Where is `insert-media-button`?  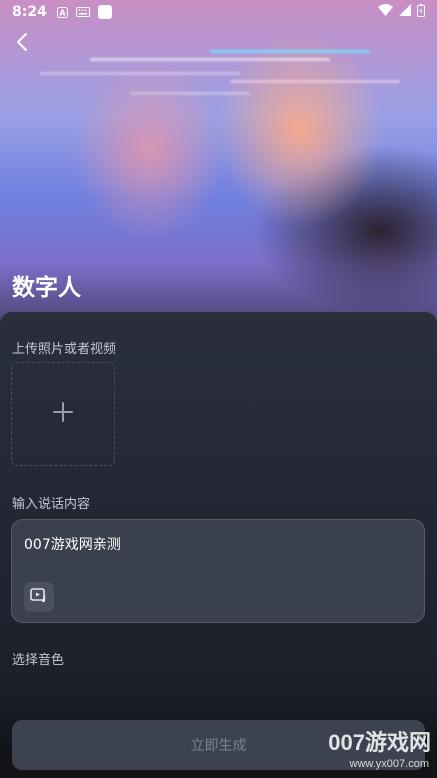 insert-media-button is located at coordinates (39, 597).